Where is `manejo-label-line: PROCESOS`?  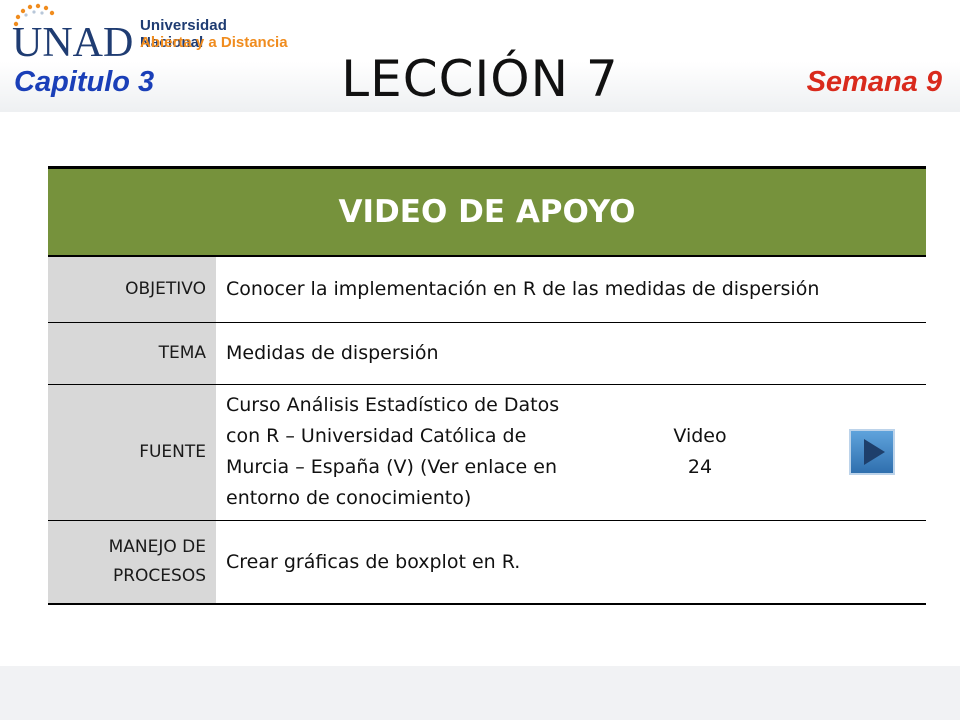
manejo-label-line: PROCESOS is located at coordinates (159, 575).